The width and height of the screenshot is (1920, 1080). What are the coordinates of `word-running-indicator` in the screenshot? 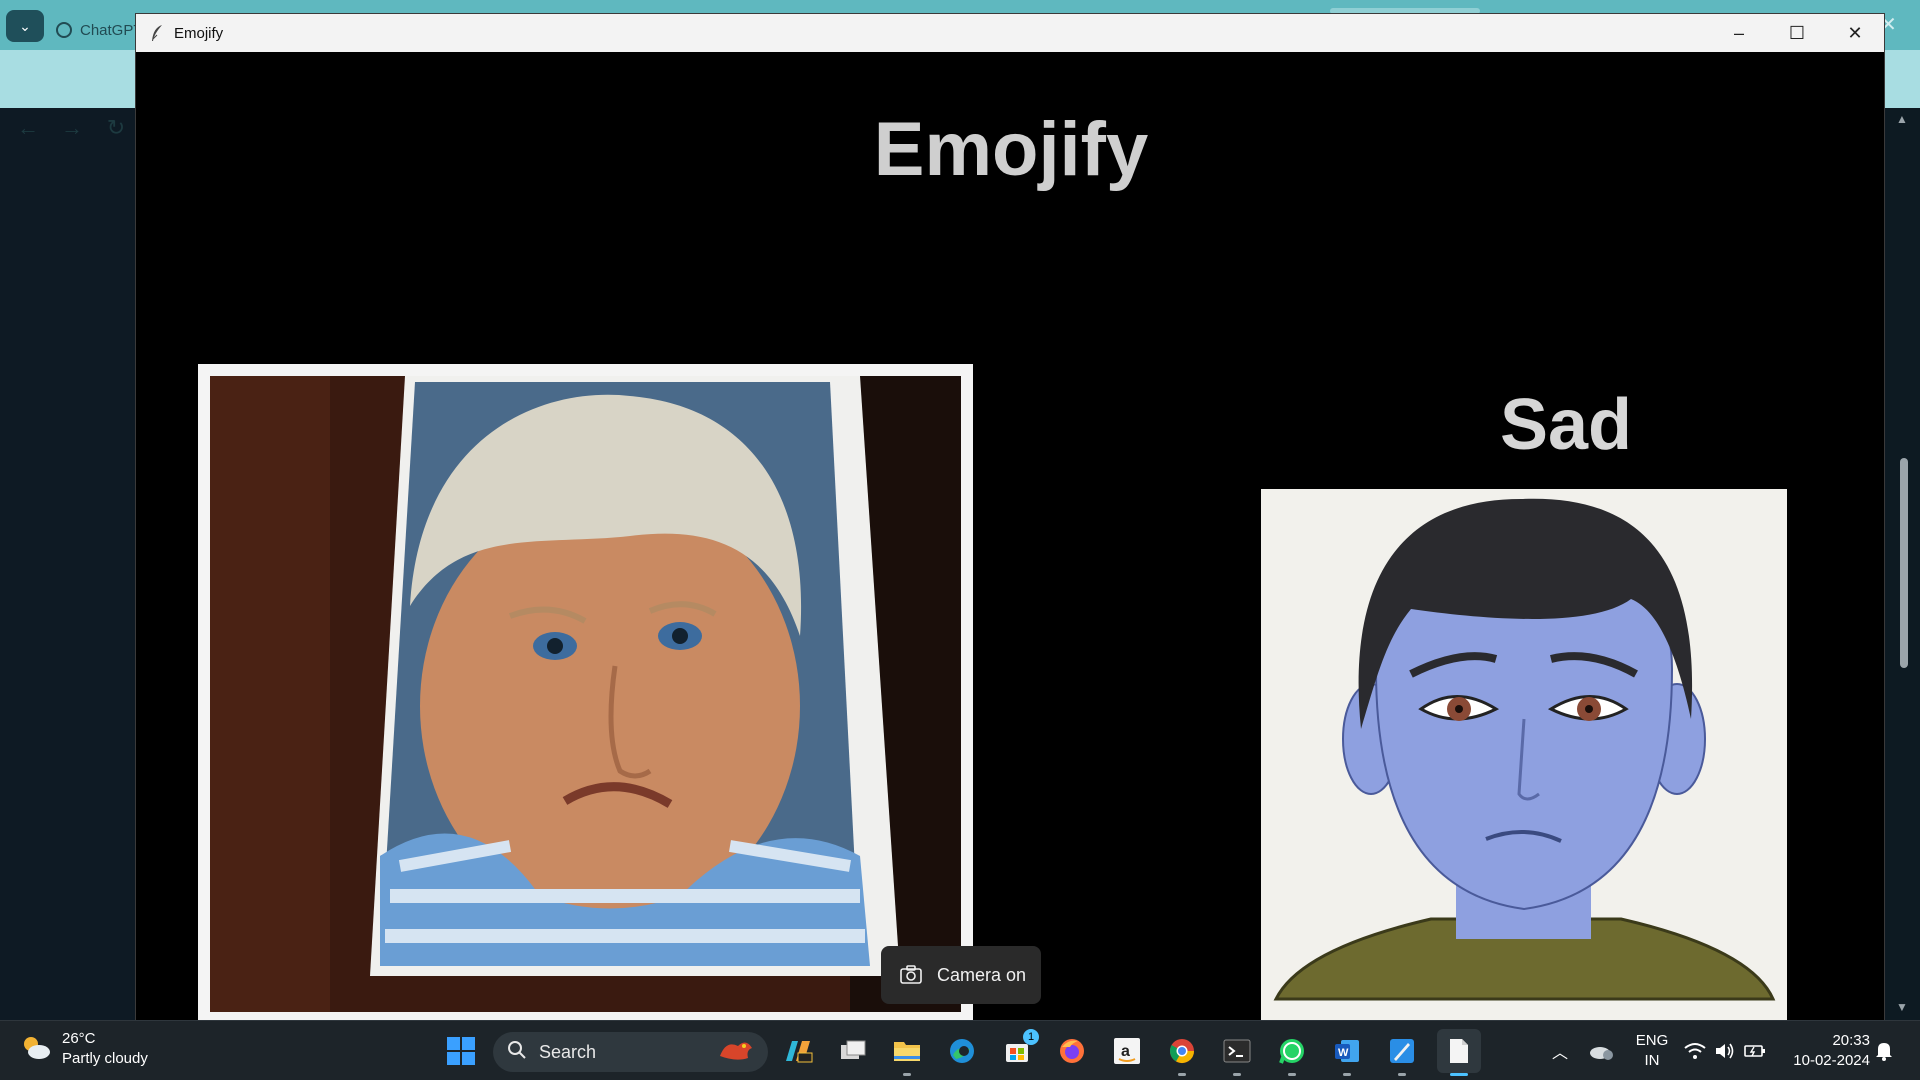 It's located at (1347, 1074).